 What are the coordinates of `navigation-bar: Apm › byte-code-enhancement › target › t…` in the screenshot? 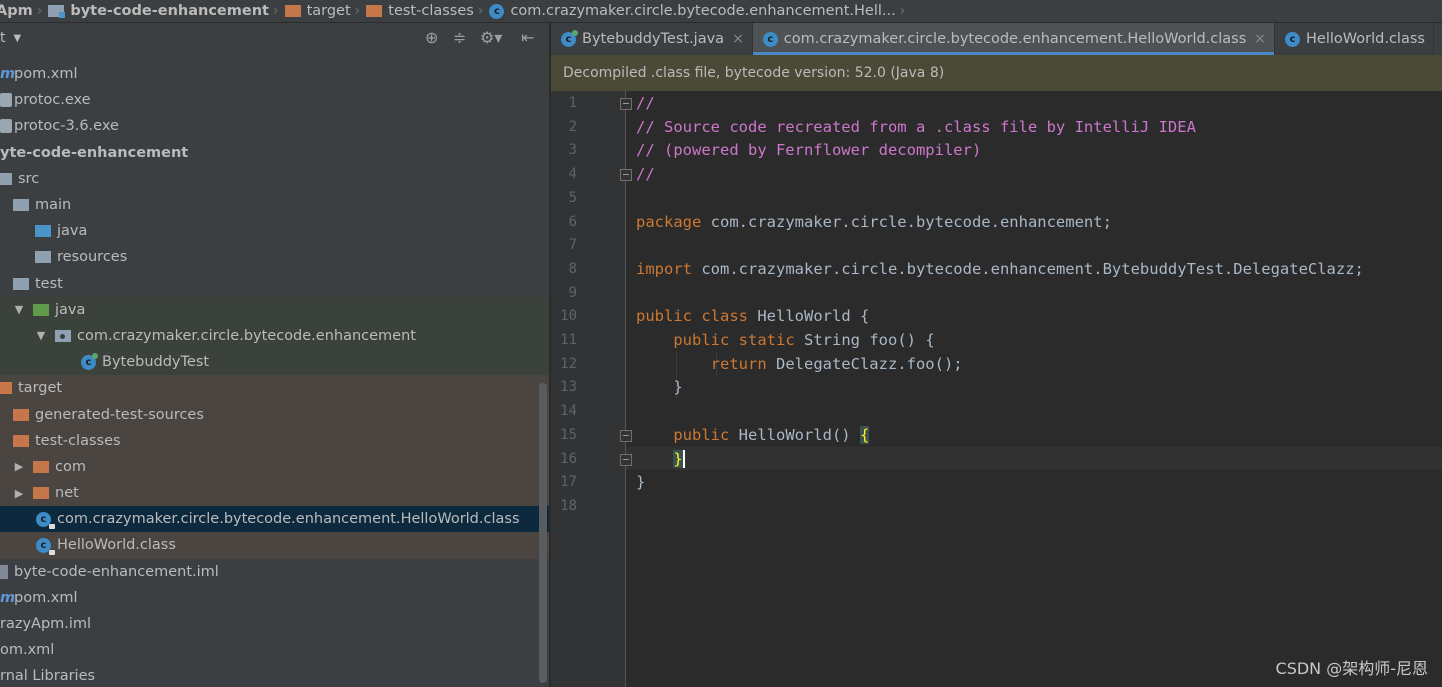 It's located at (721, 11).